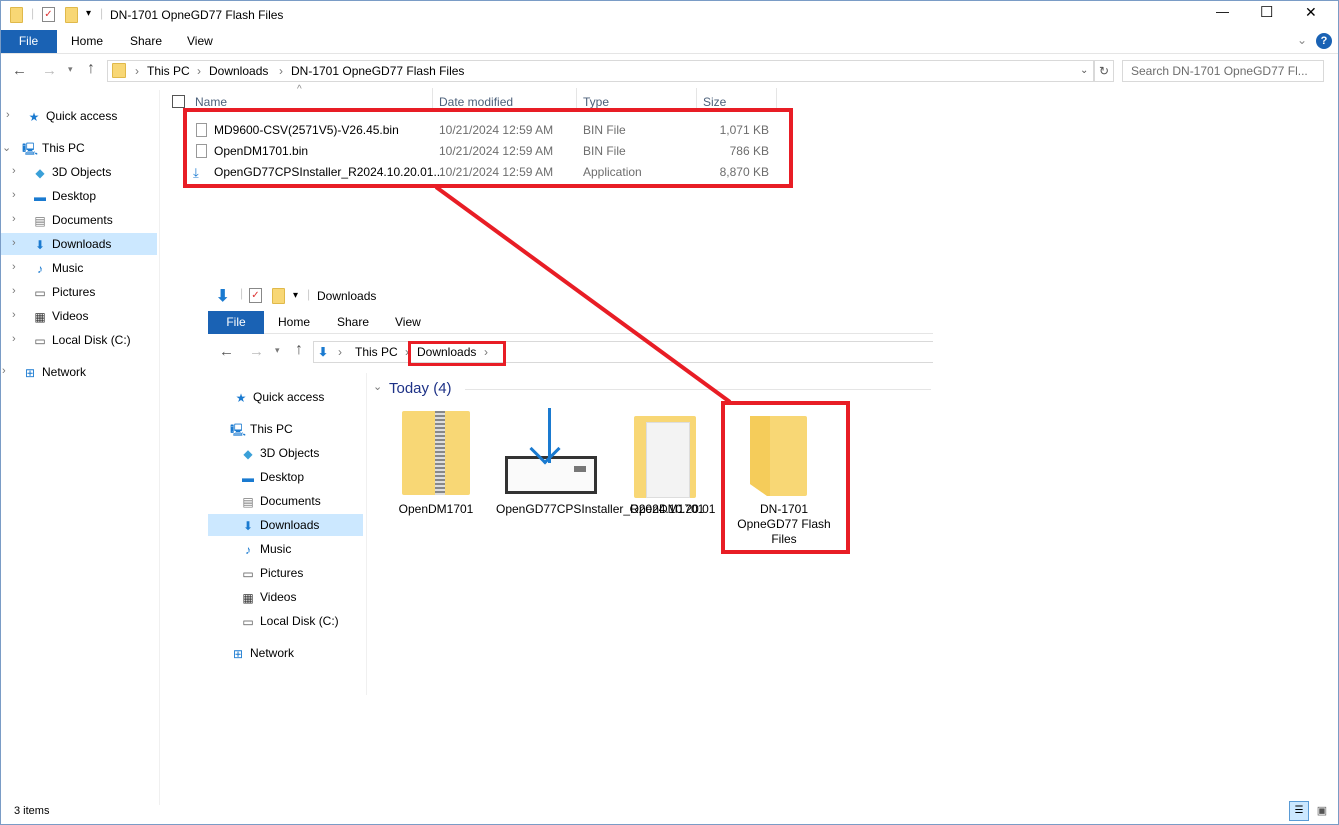 Image resolution: width=1339 pixels, height=825 pixels. I want to click on large-icons-view-button: ▣, so click(1322, 811).